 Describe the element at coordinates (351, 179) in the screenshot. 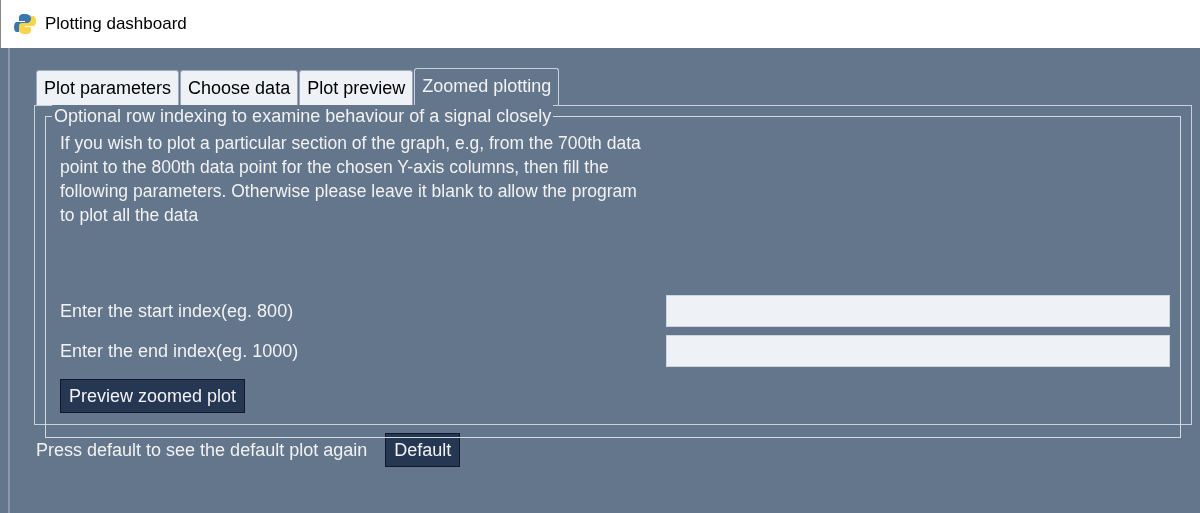

I see `description-text: If you wish to plot a particular section of the graph, e.g, from the 700th data point to the 800th data point for the chosen Y-axis columns, then fill the following parameters. Otherwise please leave it blank to allow the program to plot all the data` at that location.